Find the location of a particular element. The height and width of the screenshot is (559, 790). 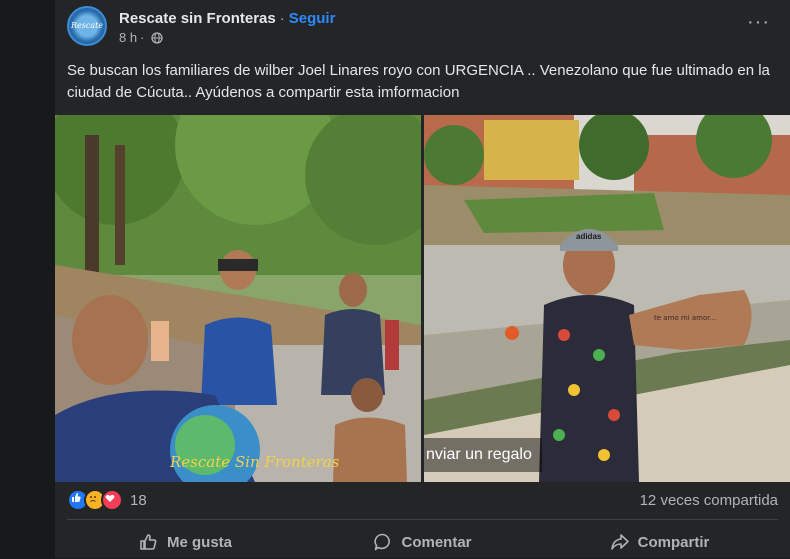

shares-count-link: 12 veces compartida is located at coordinates (709, 500).